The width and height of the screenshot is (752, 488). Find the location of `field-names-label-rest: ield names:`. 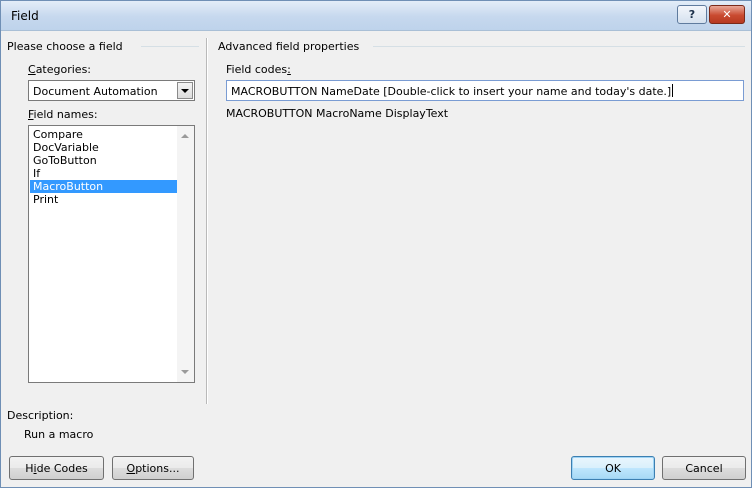

field-names-label-rest: ield names: is located at coordinates (65, 114).